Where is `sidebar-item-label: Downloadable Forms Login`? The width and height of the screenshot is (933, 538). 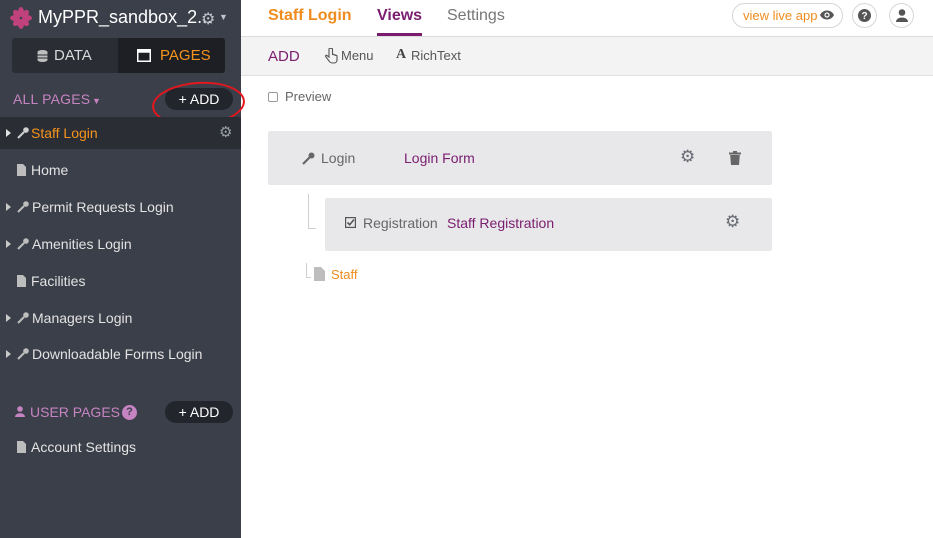
sidebar-item-label: Downloadable Forms Login is located at coordinates (117, 354).